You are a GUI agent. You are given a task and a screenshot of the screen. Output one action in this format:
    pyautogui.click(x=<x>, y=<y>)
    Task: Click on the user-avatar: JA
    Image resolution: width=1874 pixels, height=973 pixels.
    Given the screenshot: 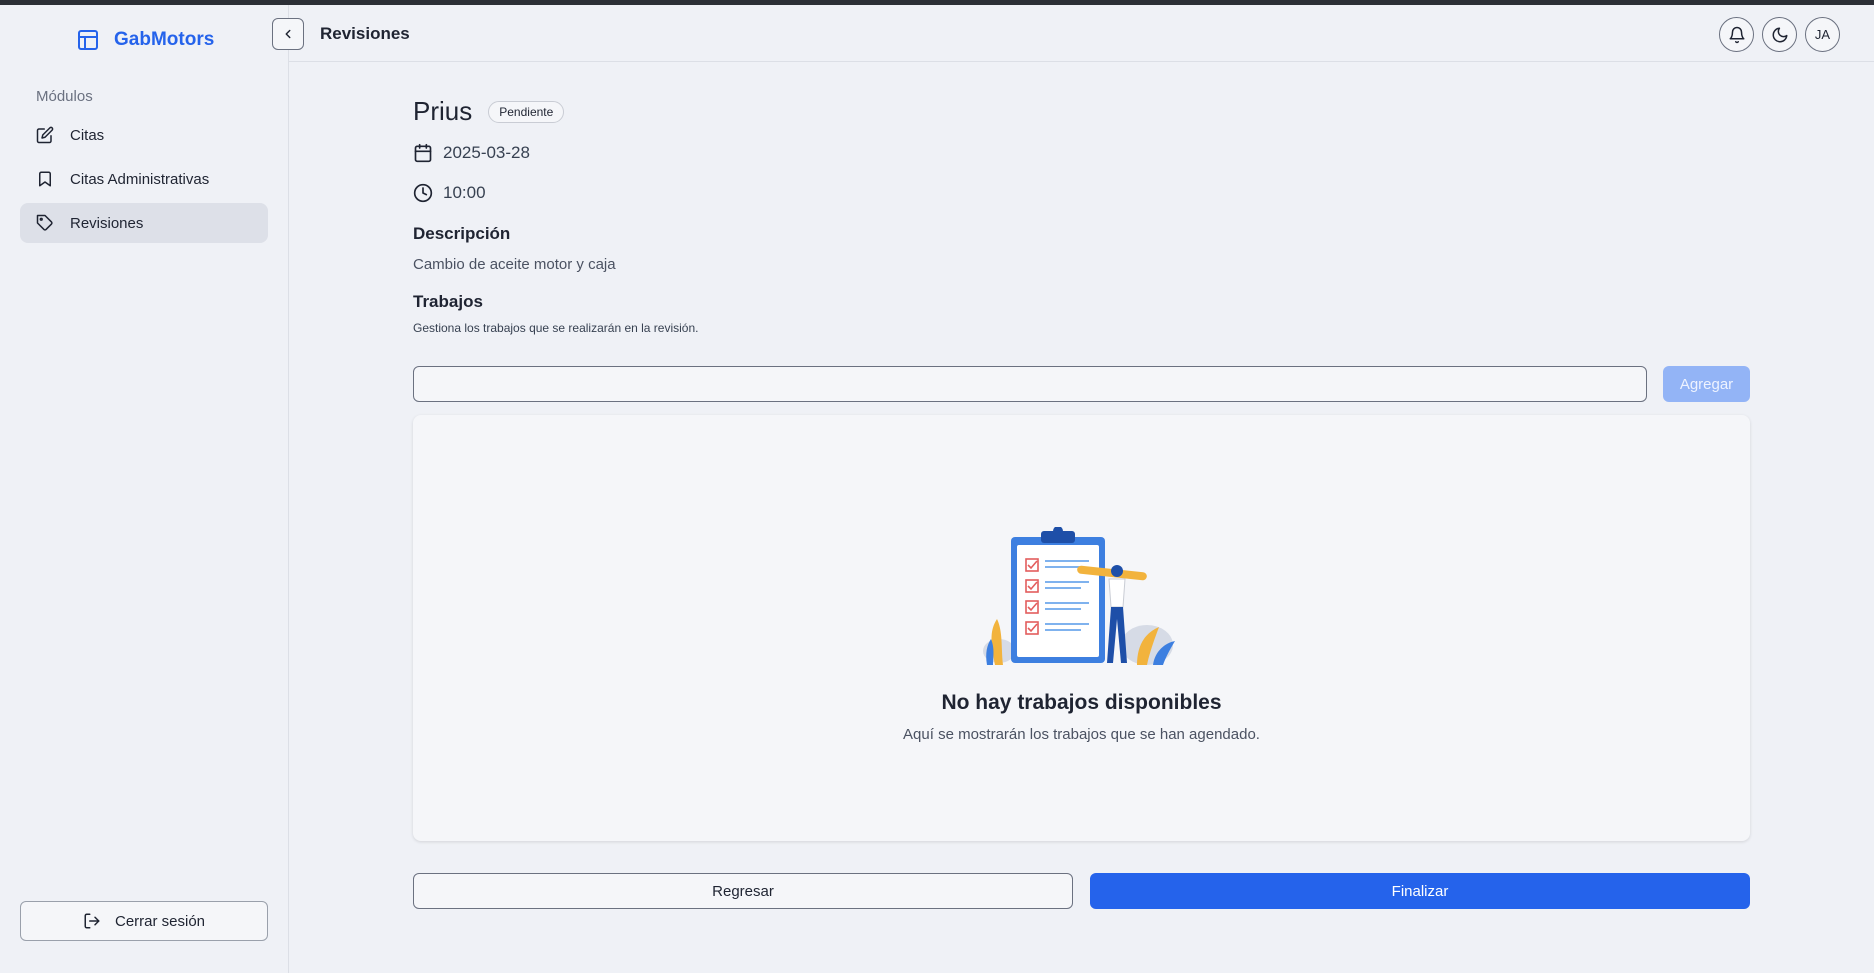 What is the action you would take?
    pyautogui.click(x=1822, y=34)
    